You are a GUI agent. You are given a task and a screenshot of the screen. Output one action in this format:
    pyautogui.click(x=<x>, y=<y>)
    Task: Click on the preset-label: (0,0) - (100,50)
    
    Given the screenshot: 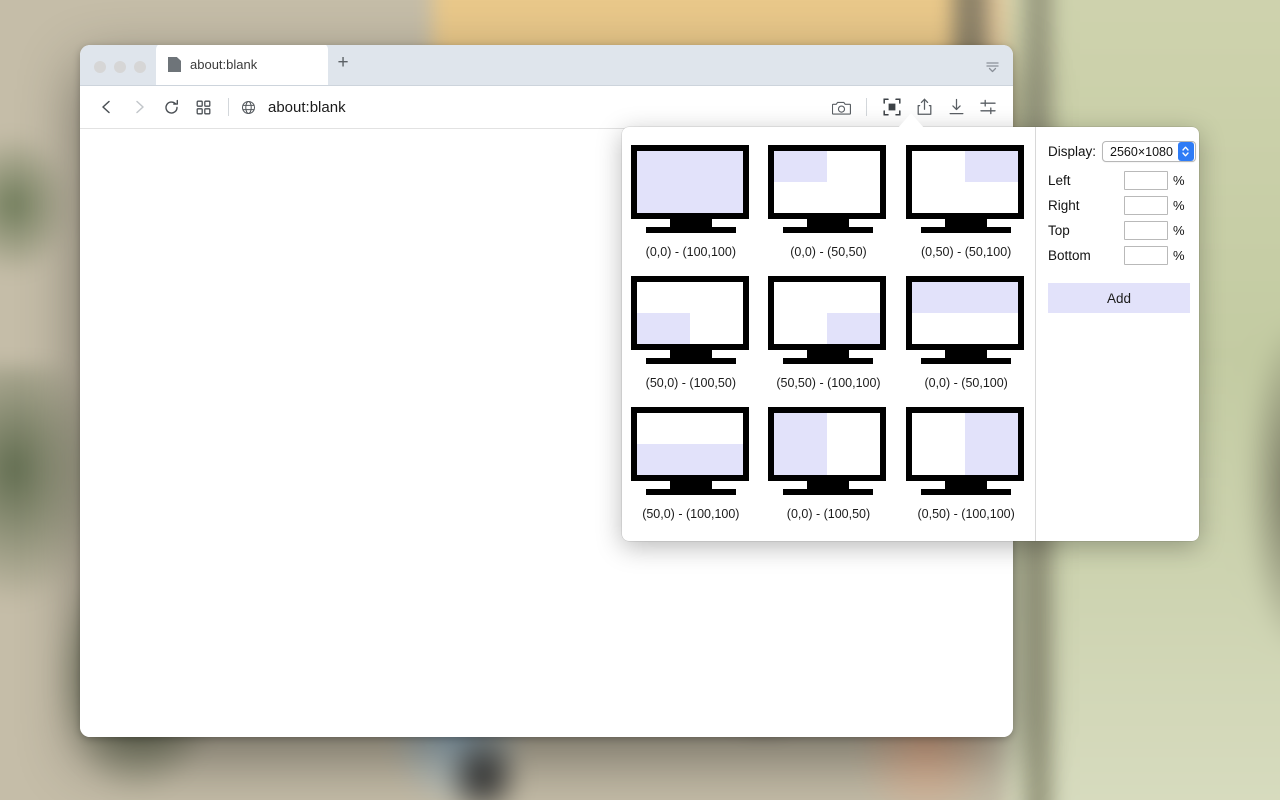 What is the action you would take?
    pyautogui.click(x=828, y=514)
    